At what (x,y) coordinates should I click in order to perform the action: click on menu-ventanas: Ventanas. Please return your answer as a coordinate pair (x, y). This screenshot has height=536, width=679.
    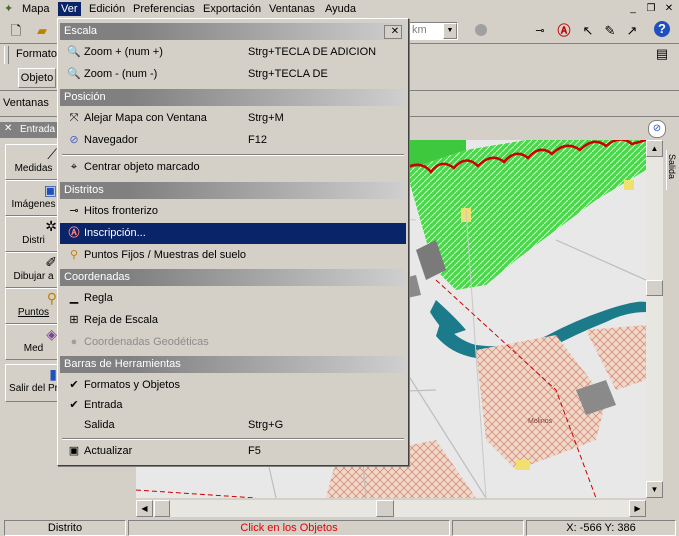
    Looking at the image, I should click on (292, 9).